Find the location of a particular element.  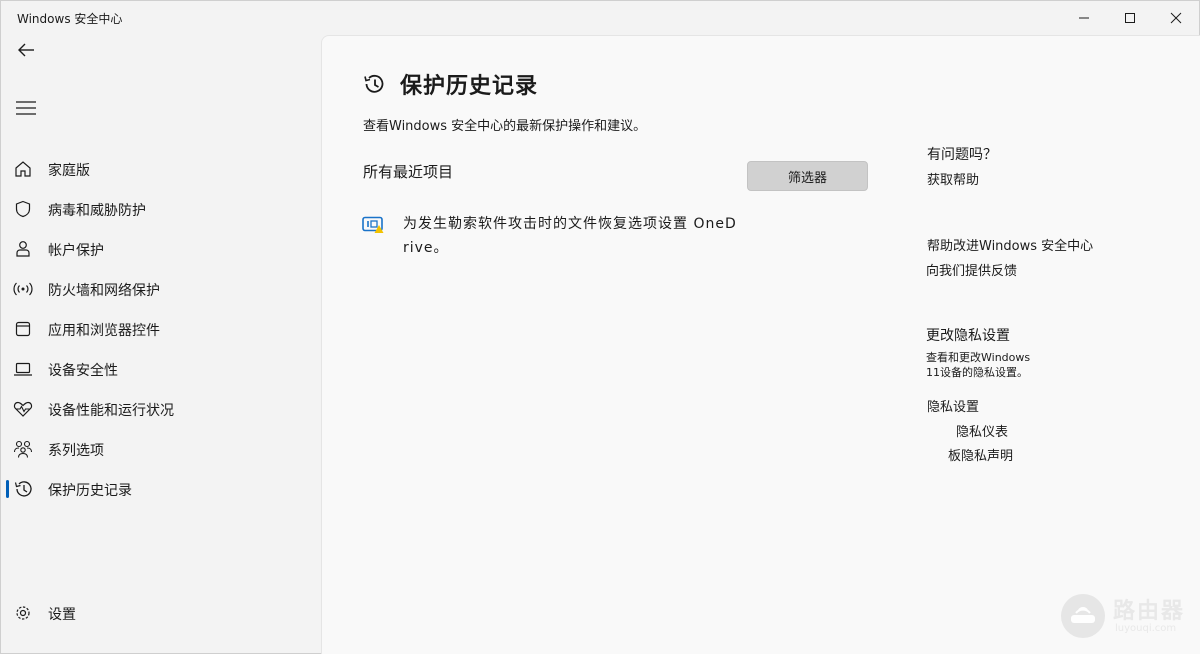

back-button is located at coordinates (26, 50).